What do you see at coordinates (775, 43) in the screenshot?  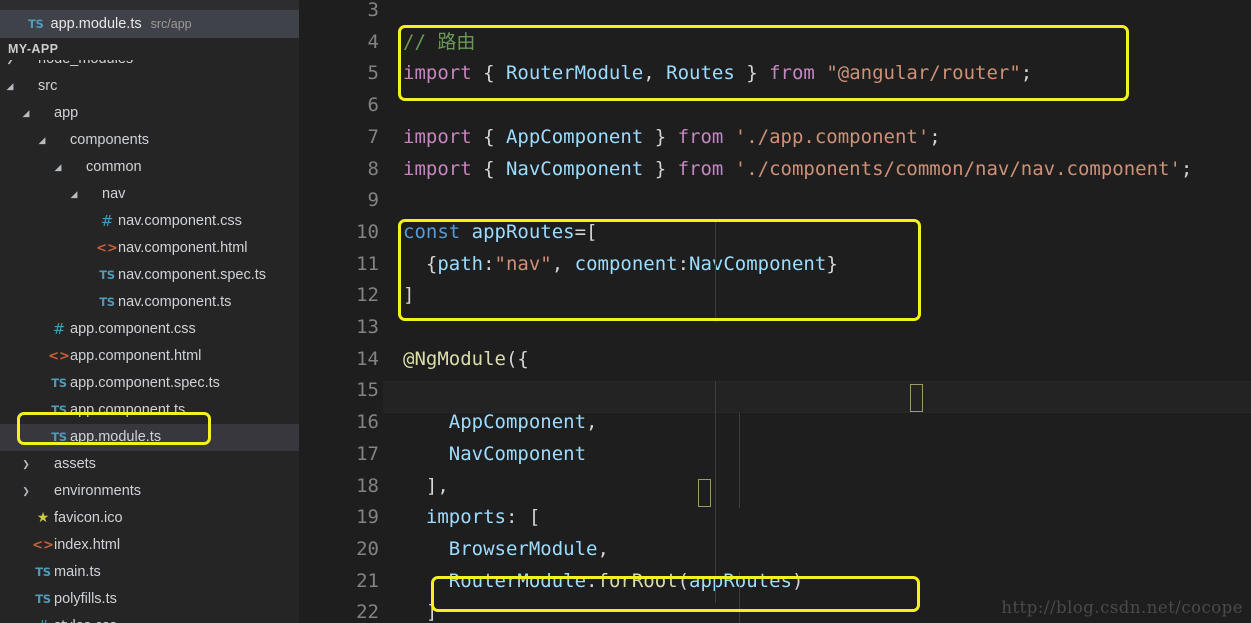 I see `code-line: // 路由` at bounding box center [775, 43].